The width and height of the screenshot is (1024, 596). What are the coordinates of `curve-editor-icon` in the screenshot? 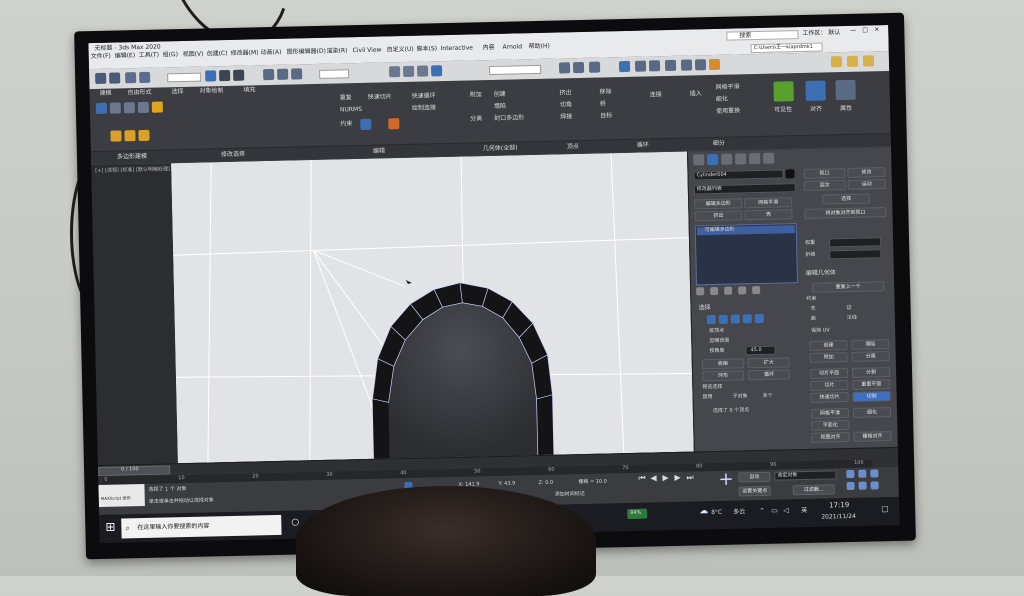 It's located at (640, 66).